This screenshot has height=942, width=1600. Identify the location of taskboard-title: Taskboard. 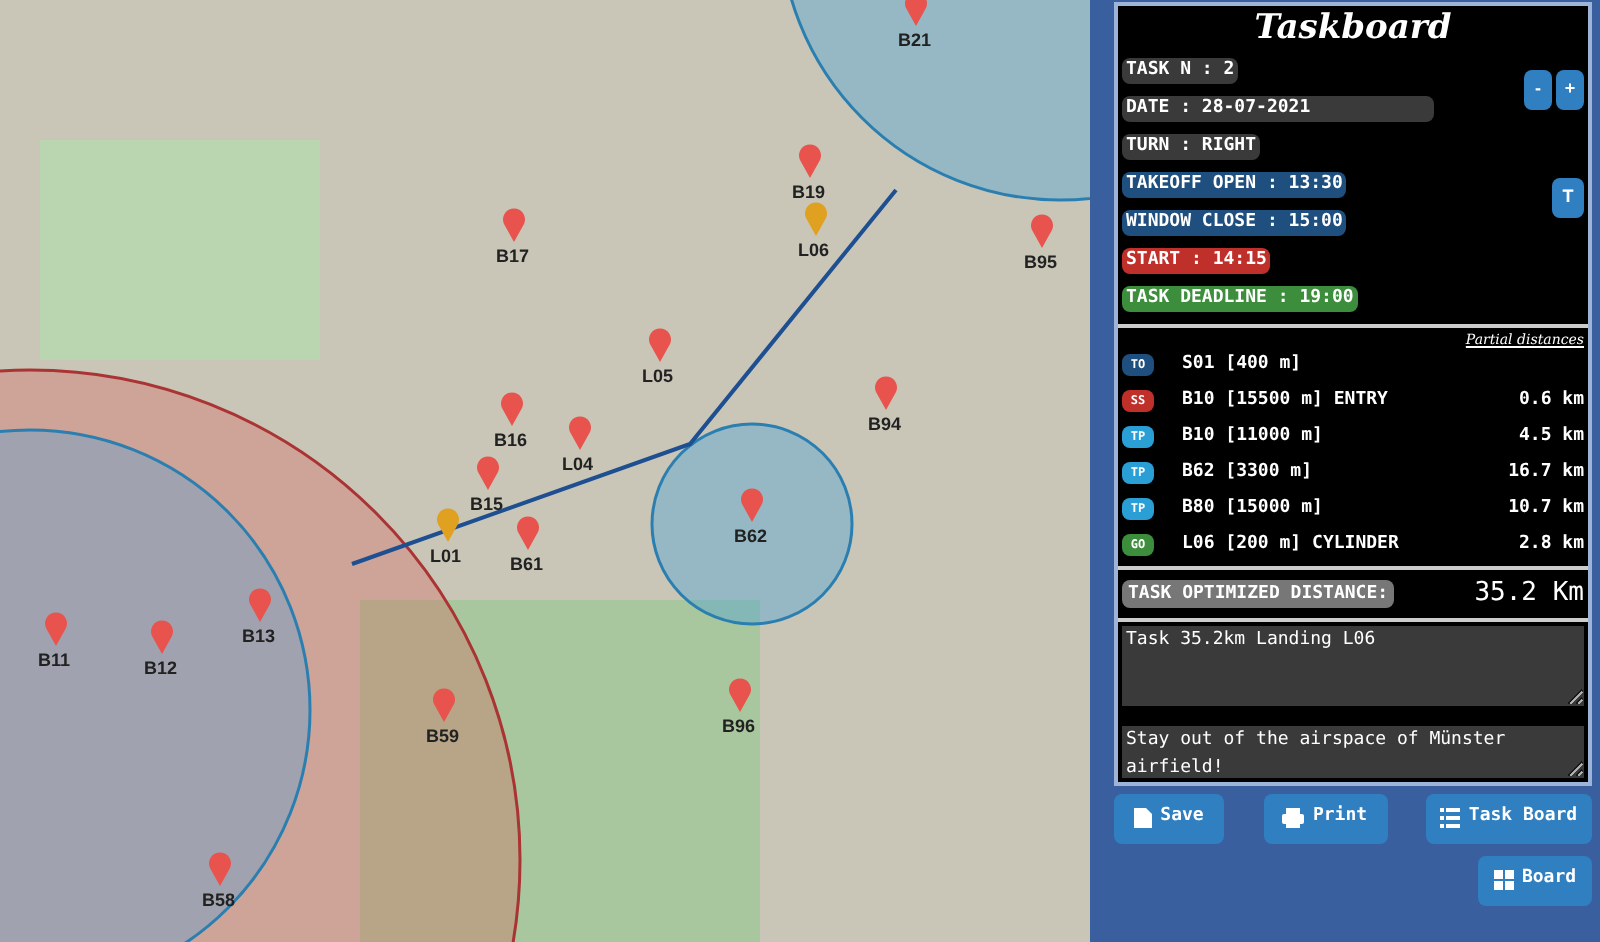
(1353, 28).